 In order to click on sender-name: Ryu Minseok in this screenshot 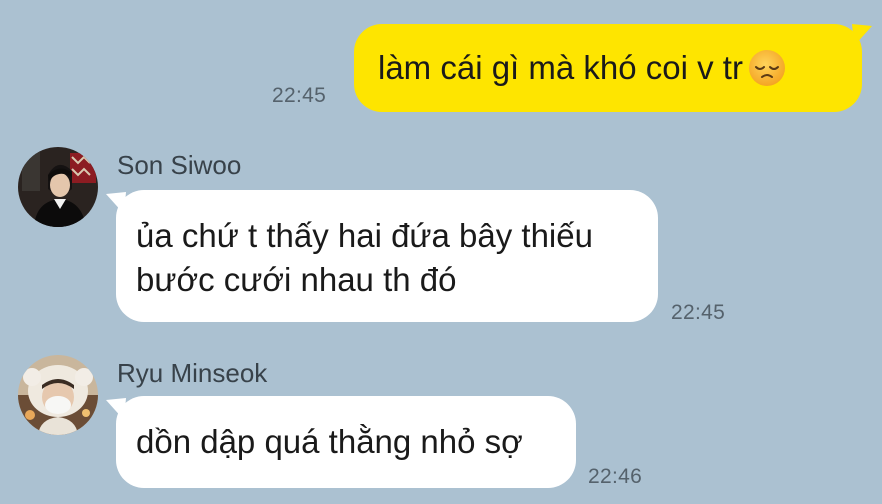, I will do `click(192, 373)`.